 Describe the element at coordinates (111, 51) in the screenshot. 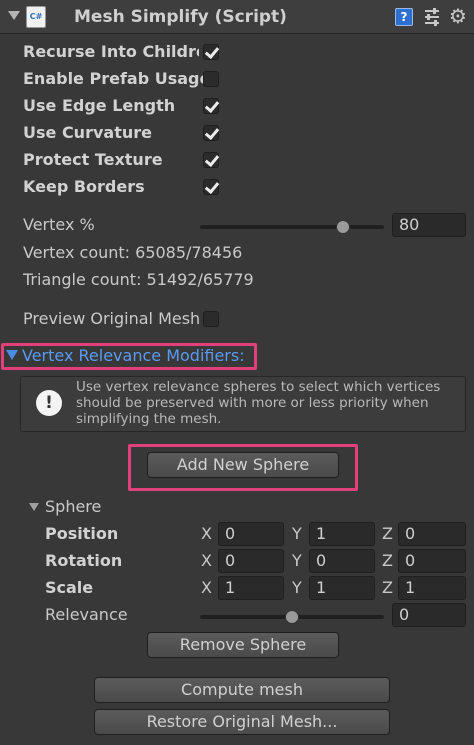

I see `toggle-label-recurse: Recurse Into Children` at that location.